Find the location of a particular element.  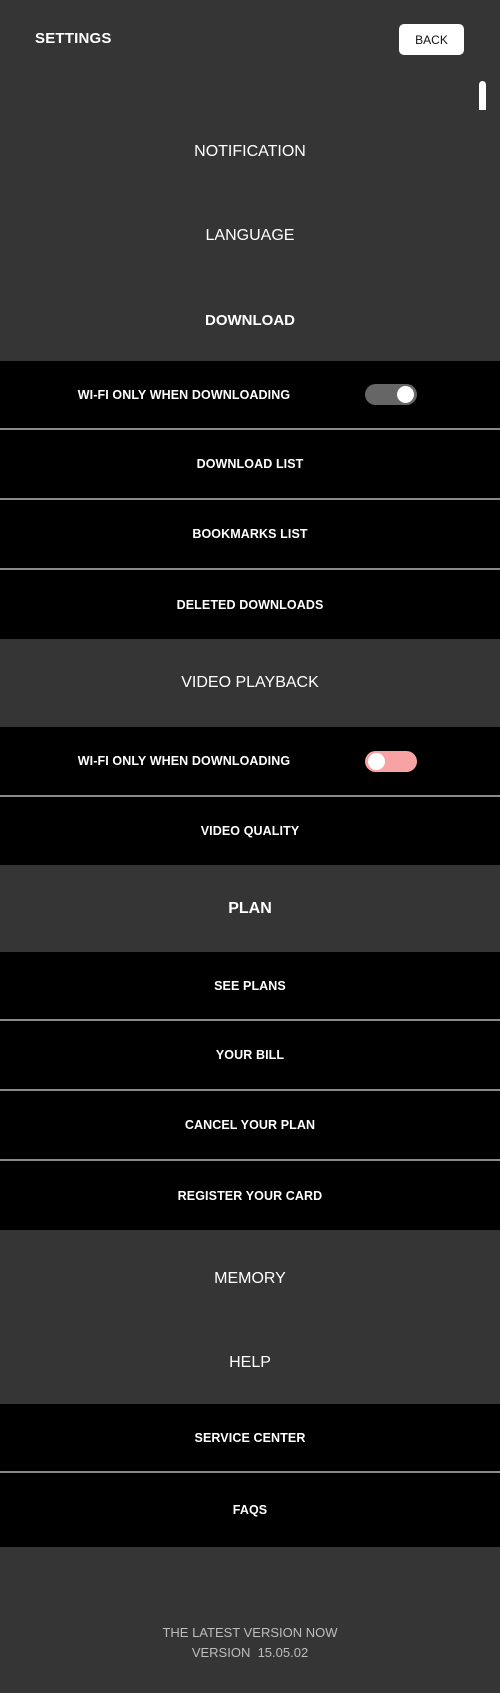

version-number: VERSION 15.05.02 is located at coordinates (250, 1652).